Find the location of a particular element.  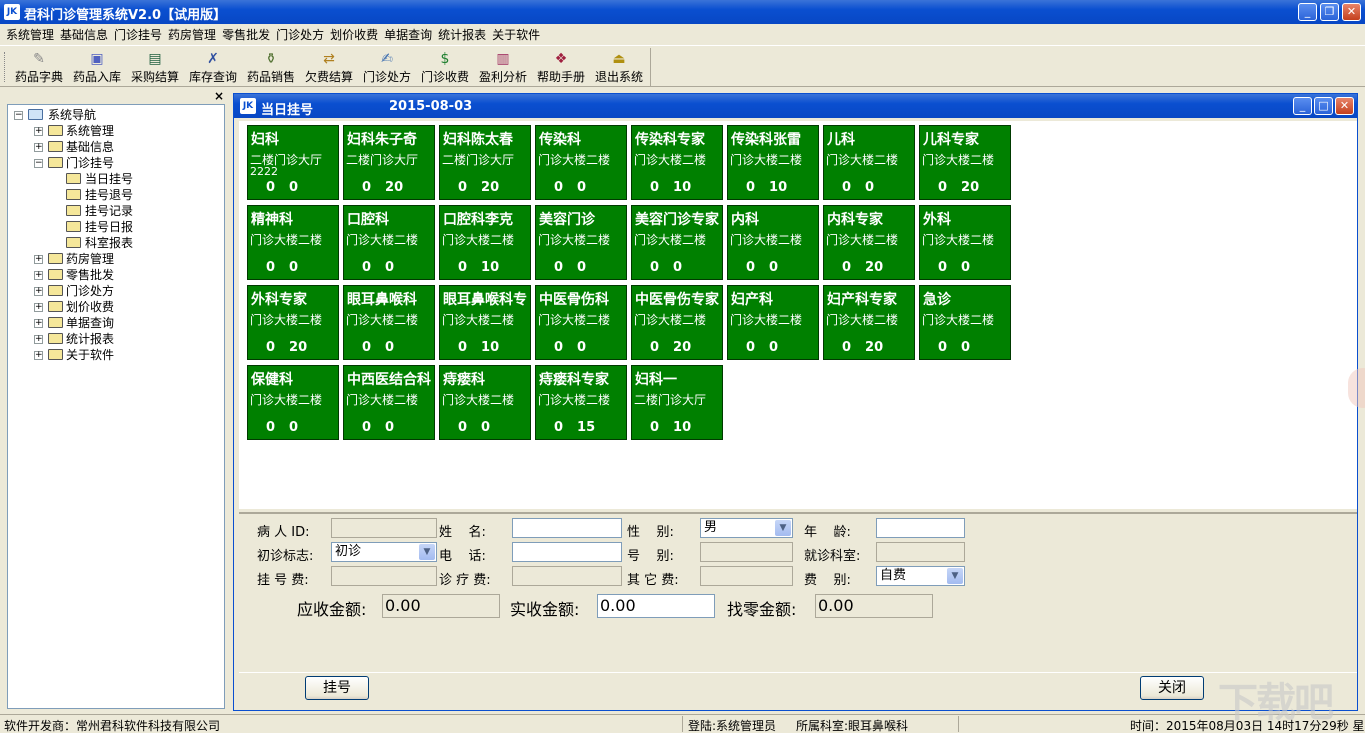

department-tile: 传染科张雷 门诊大楼二楼 0 10 is located at coordinates (773, 162).